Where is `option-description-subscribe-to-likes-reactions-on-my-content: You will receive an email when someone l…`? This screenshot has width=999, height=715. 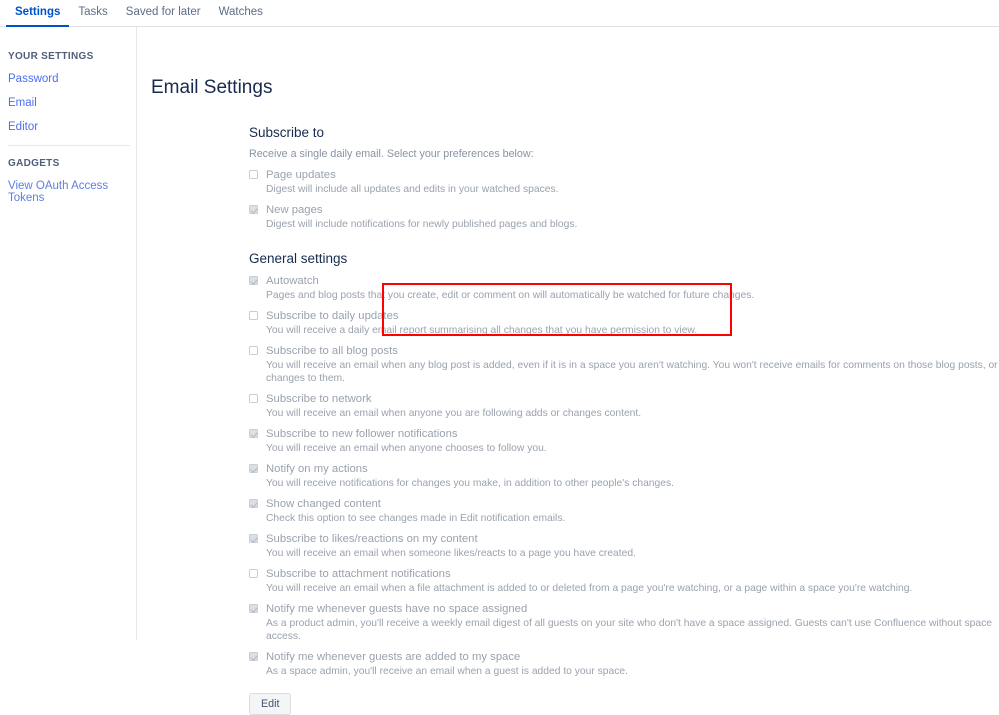 option-description-subscribe-to-likes-reactions-on-my-content: You will receive an email when someone l… is located at coordinates (451, 553).